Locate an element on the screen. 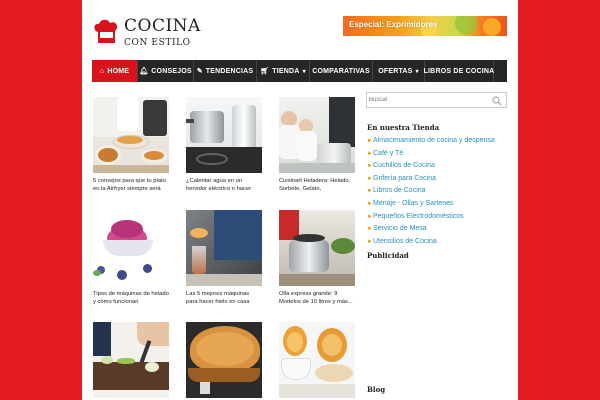 Image resolution: width=600 pixels, height=400 pixels. pencil-icon: ✎ is located at coordinates (199, 71).